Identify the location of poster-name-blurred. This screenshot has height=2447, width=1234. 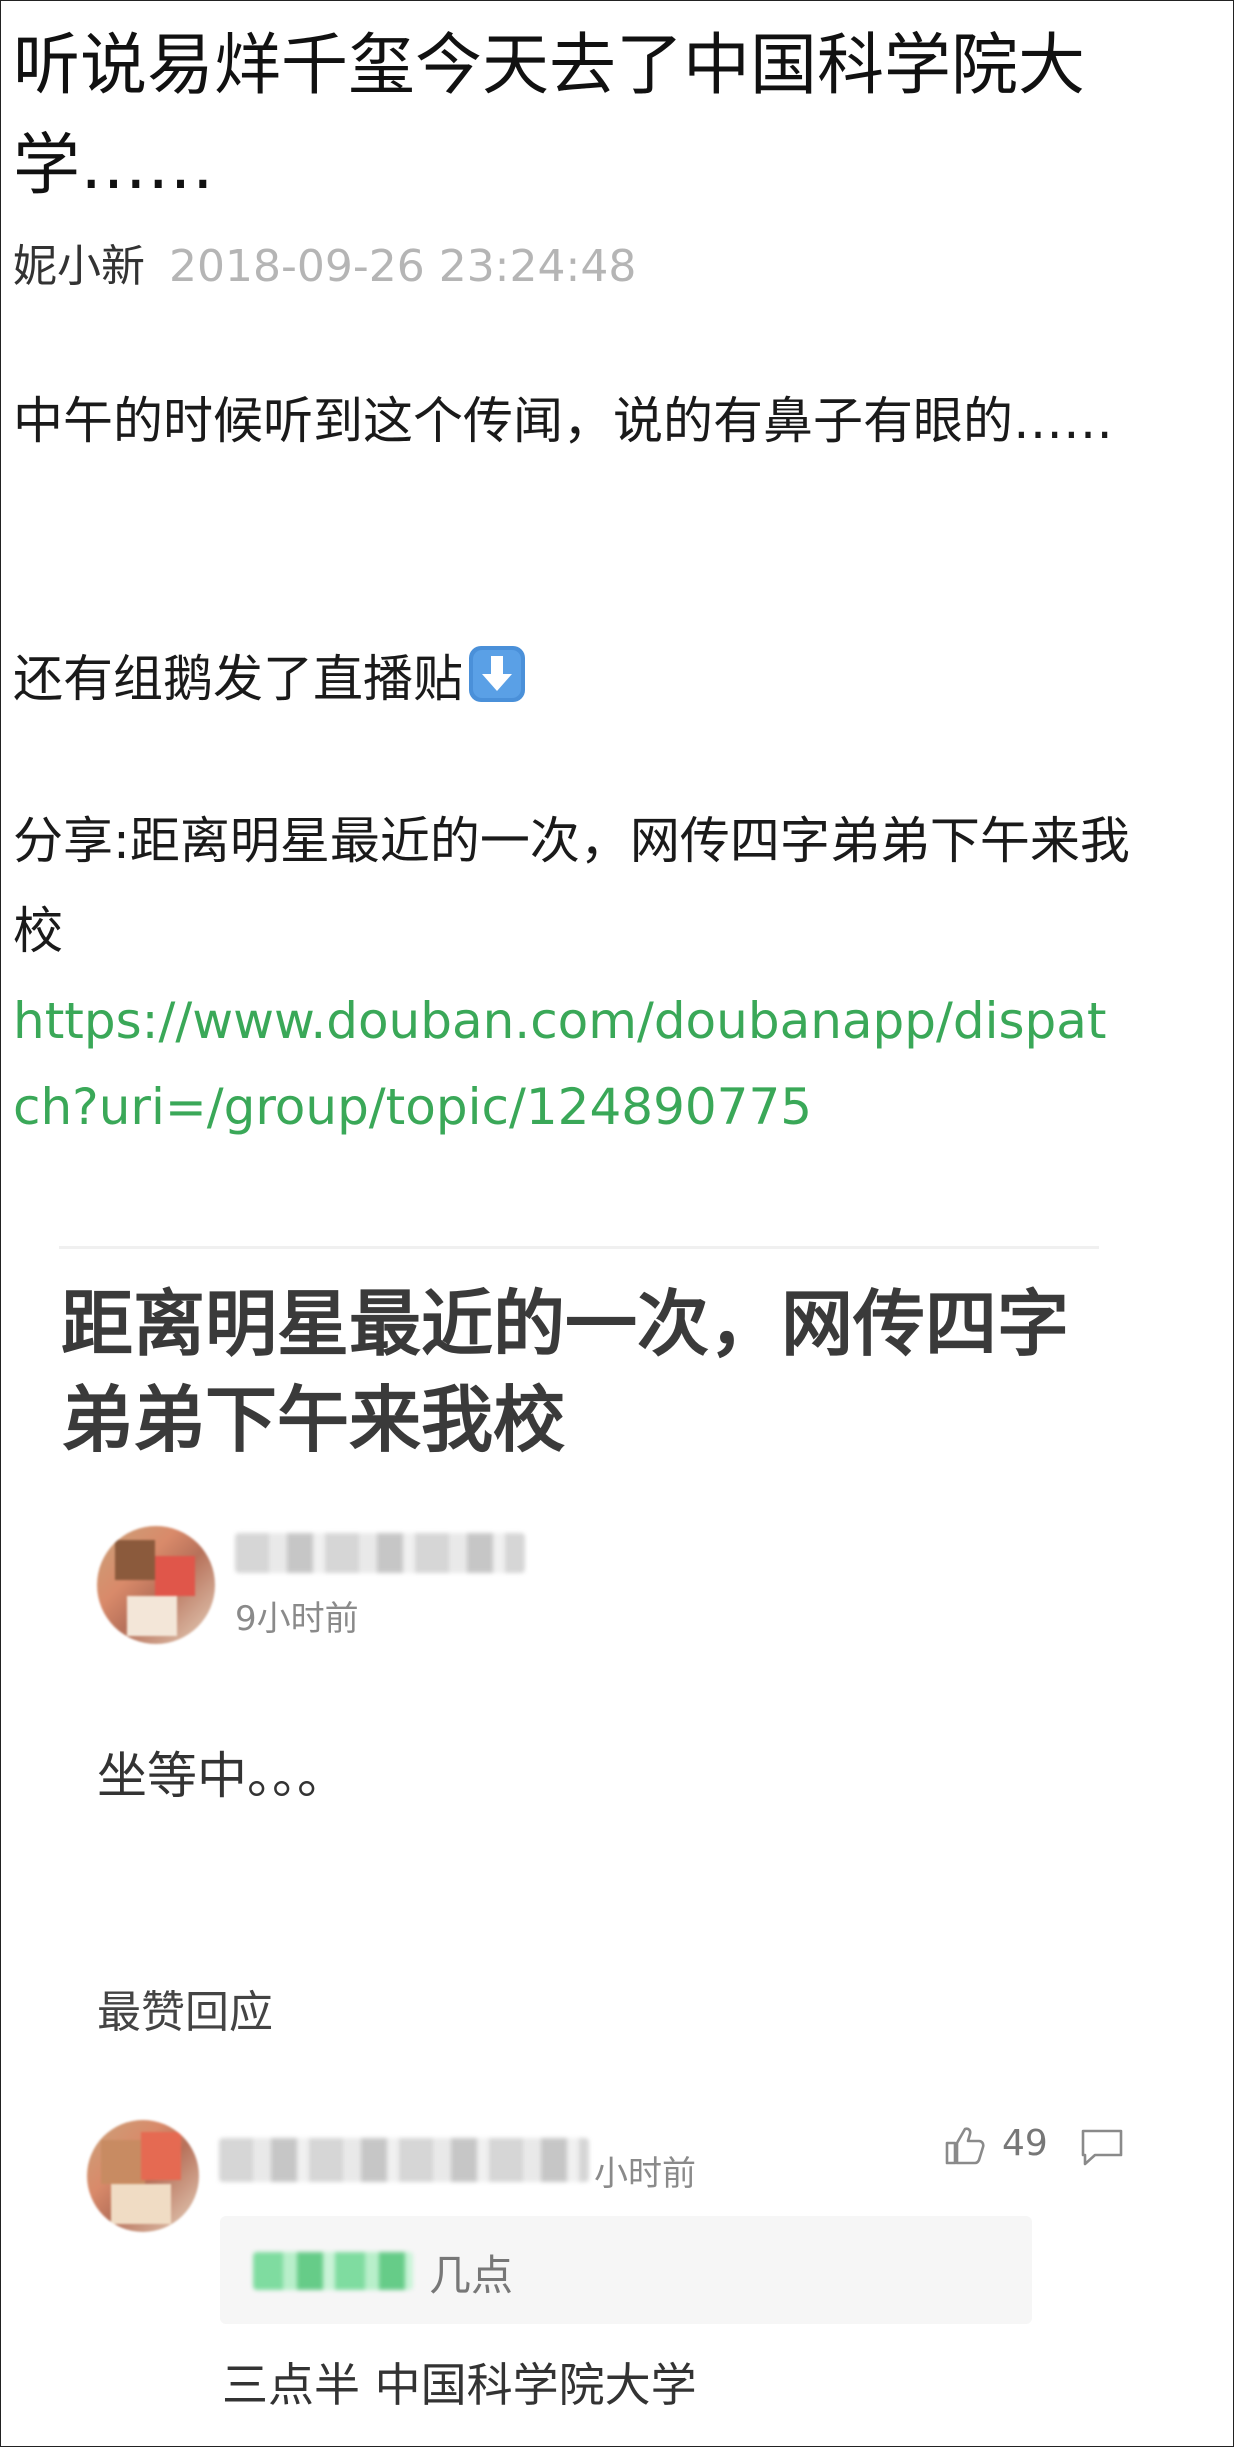
(380, 1553).